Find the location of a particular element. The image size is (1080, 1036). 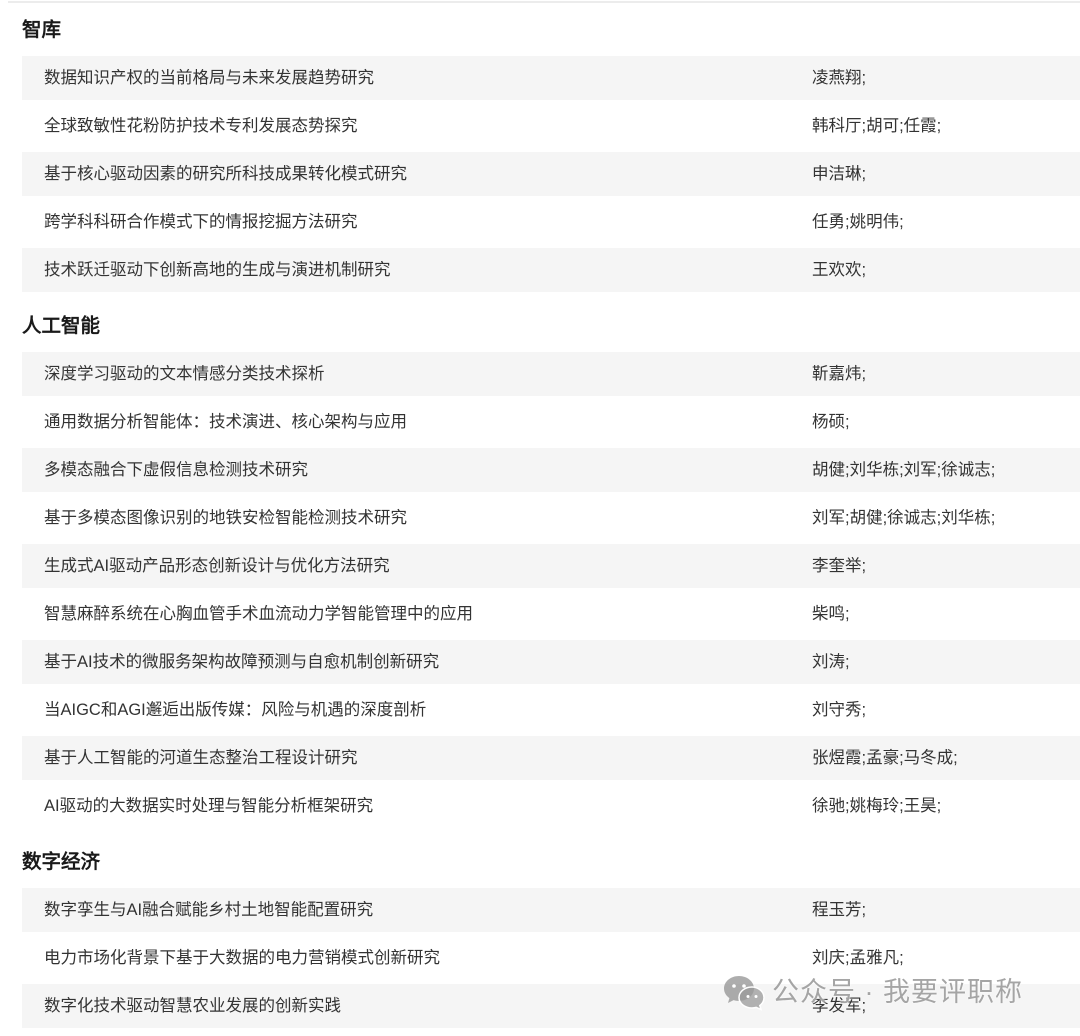

article-title: 跨学科科研合作模式下的情报挖掘方法研究 is located at coordinates (201, 222).